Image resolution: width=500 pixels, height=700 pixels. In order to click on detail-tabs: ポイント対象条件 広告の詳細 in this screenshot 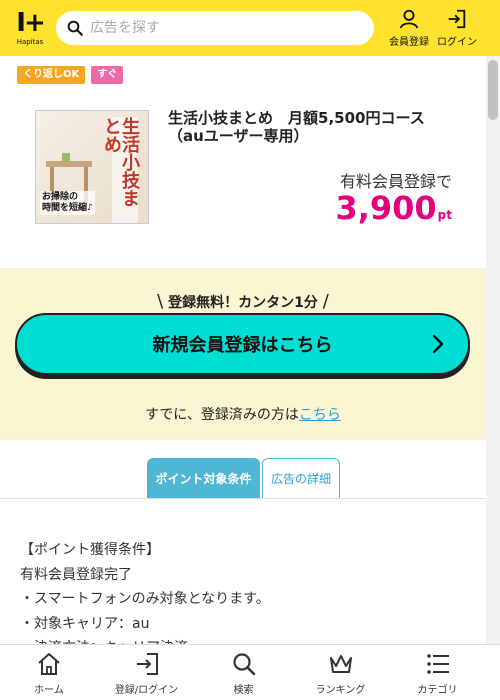, I will do `click(243, 478)`.